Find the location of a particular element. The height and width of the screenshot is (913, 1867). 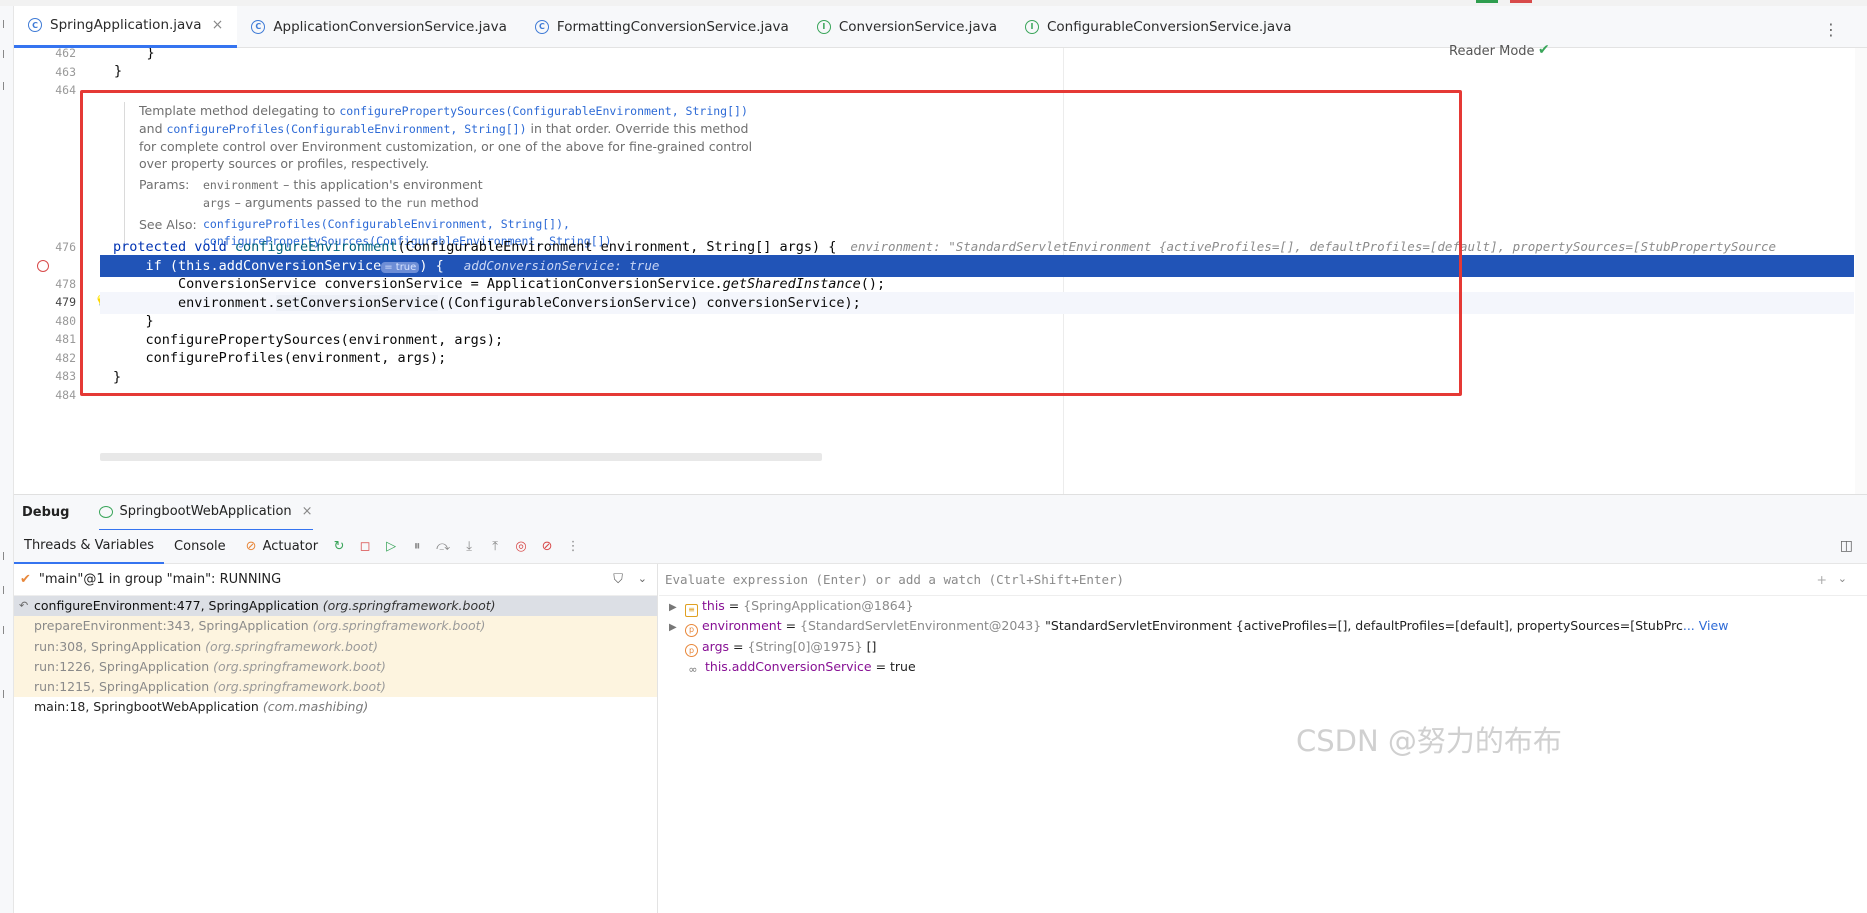

debug-title: Debug is located at coordinates (46, 512).